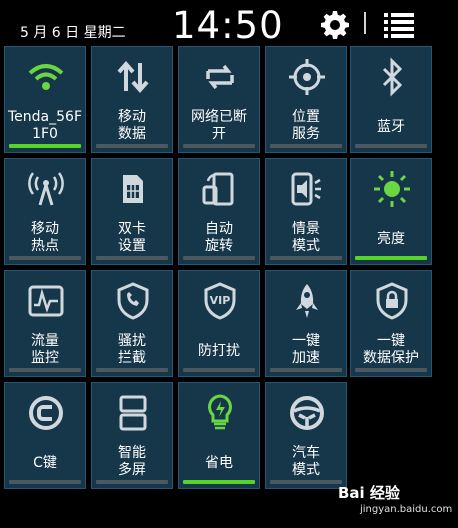  What do you see at coordinates (391, 323) in the screenshot?
I see `toggle-data-protect: 一键 数据保护` at bounding box center [391, 323].